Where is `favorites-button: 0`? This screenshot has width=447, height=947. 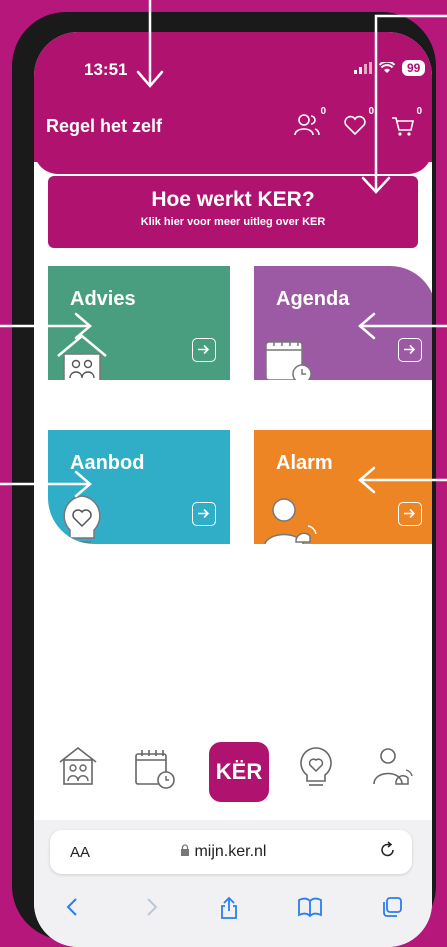 favorites-button: 0 is located at coordinates (357, 123).